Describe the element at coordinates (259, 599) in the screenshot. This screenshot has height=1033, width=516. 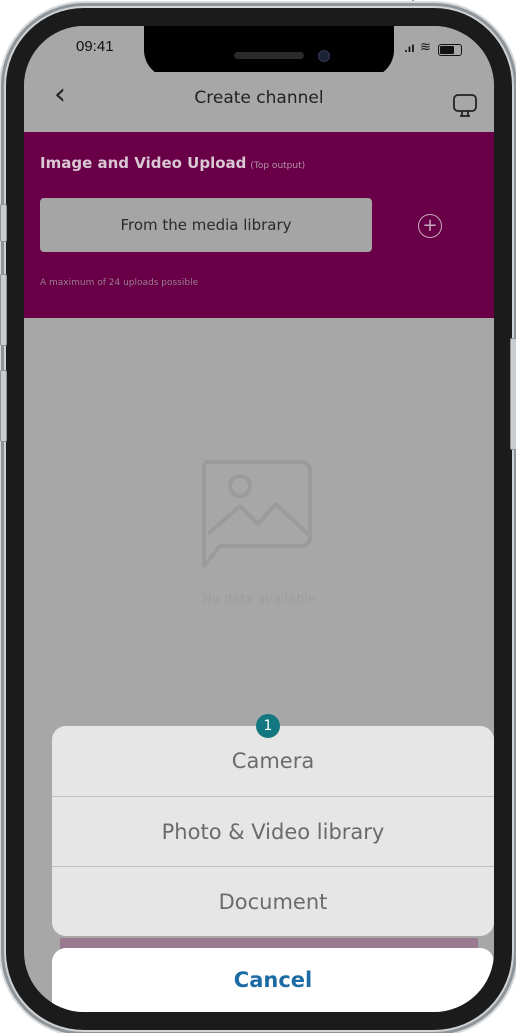
I see `empty-state-text: No data available` at that location.